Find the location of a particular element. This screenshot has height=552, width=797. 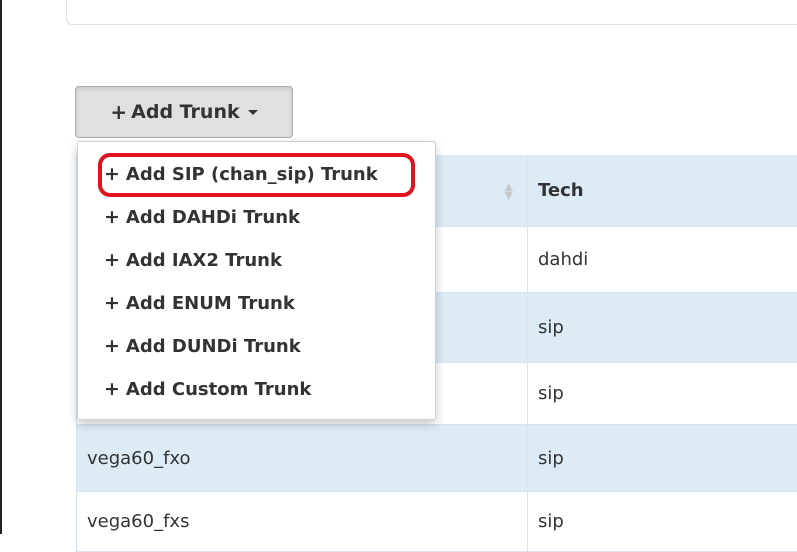

menu-item-label: Add IAX2 Trunk is located at coordinates (203, 260).